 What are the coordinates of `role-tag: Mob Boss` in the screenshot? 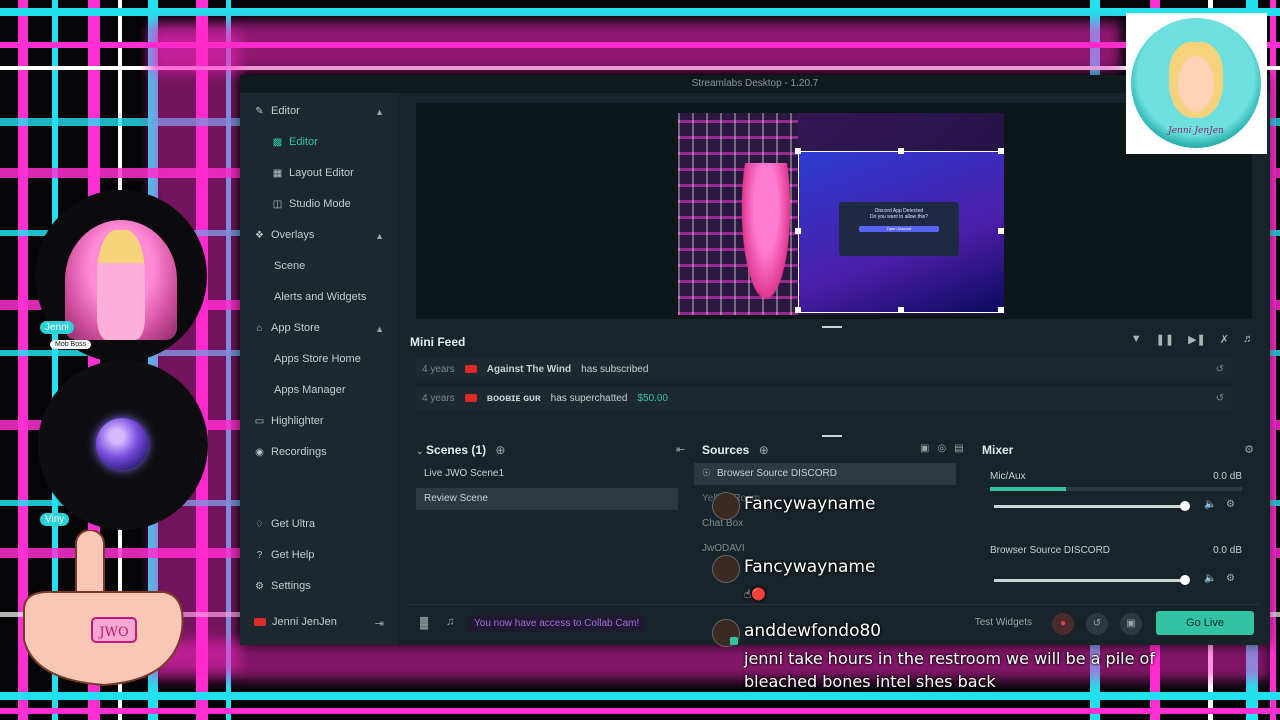 It's located at (71, 344).